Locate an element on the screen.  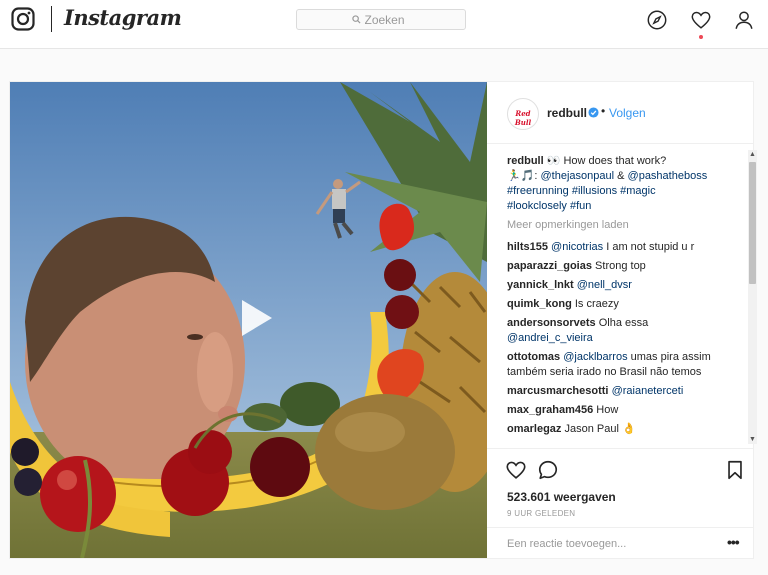
header-username: redbull is located at coordinates (567, 113).